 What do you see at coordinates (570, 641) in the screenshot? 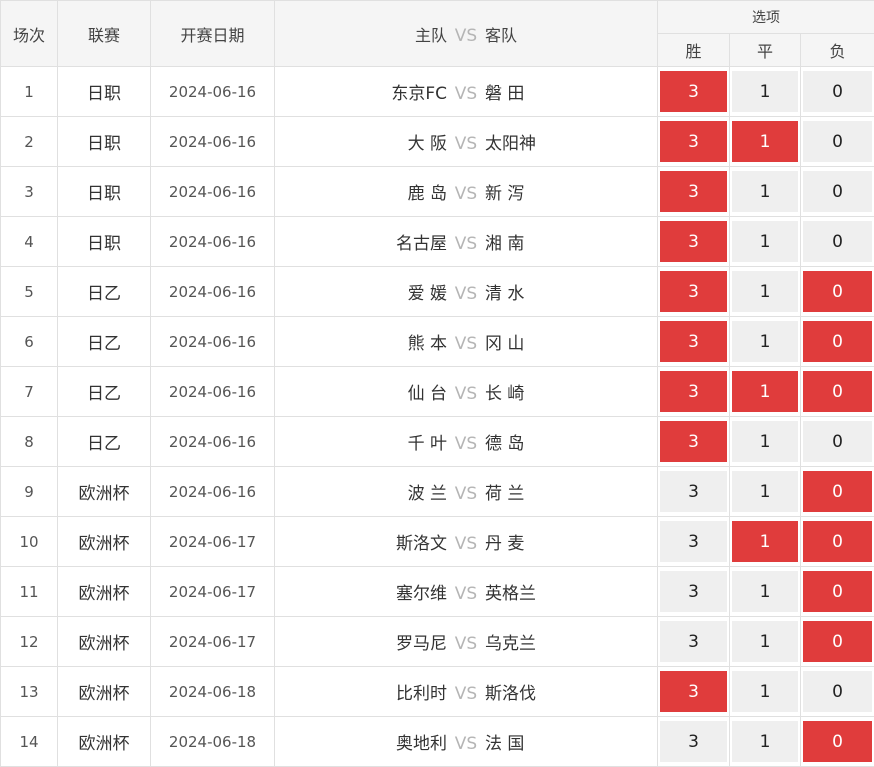
I see `away-team: 乌克兰` at bounding box center [570, 641].